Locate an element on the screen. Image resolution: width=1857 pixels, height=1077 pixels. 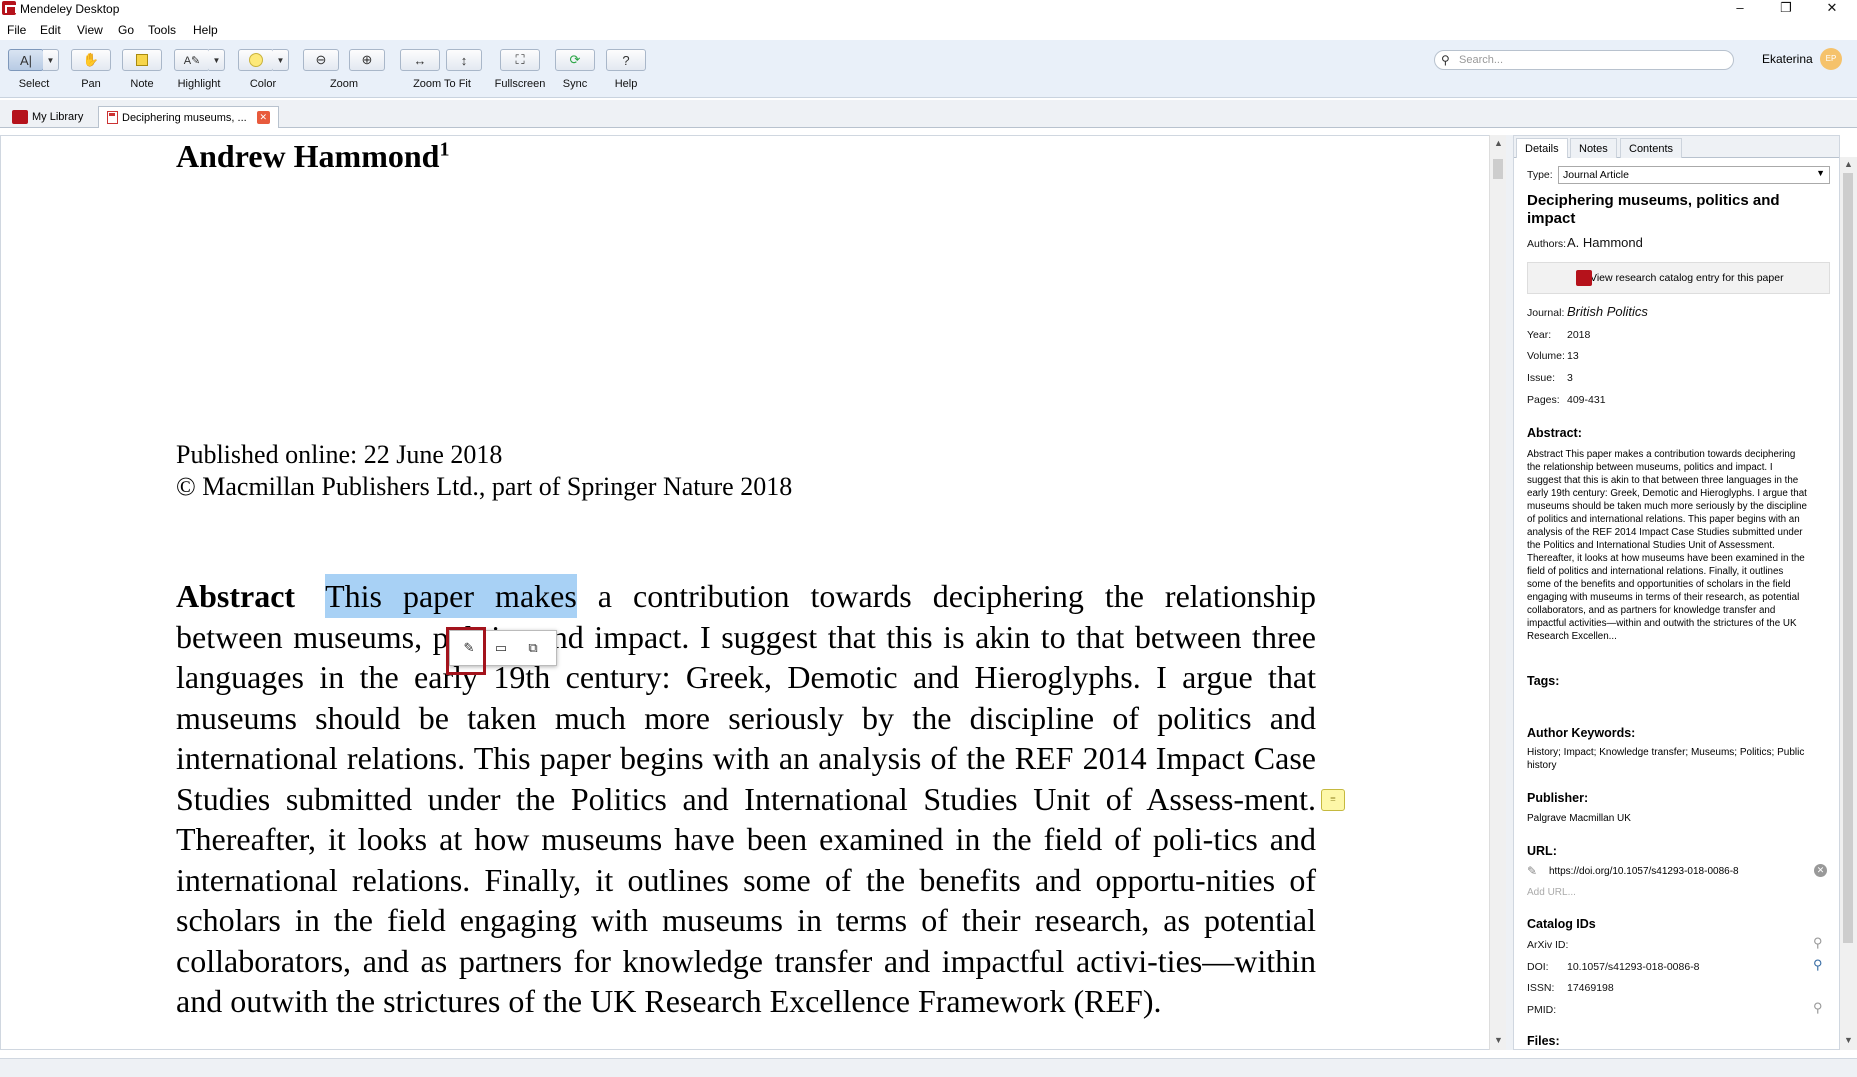
highlight-dropdown-button: ▼ is located at coordinates (217, 60).